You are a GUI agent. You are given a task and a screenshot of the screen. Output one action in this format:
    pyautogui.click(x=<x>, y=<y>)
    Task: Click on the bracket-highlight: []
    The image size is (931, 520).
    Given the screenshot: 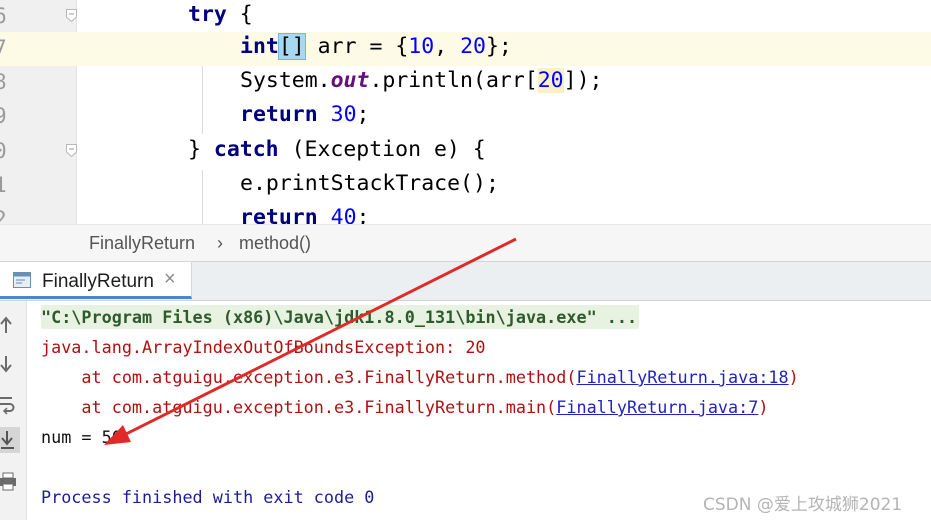 What is the action you would take?
    pyautogui.click(x=291, y=46)
    